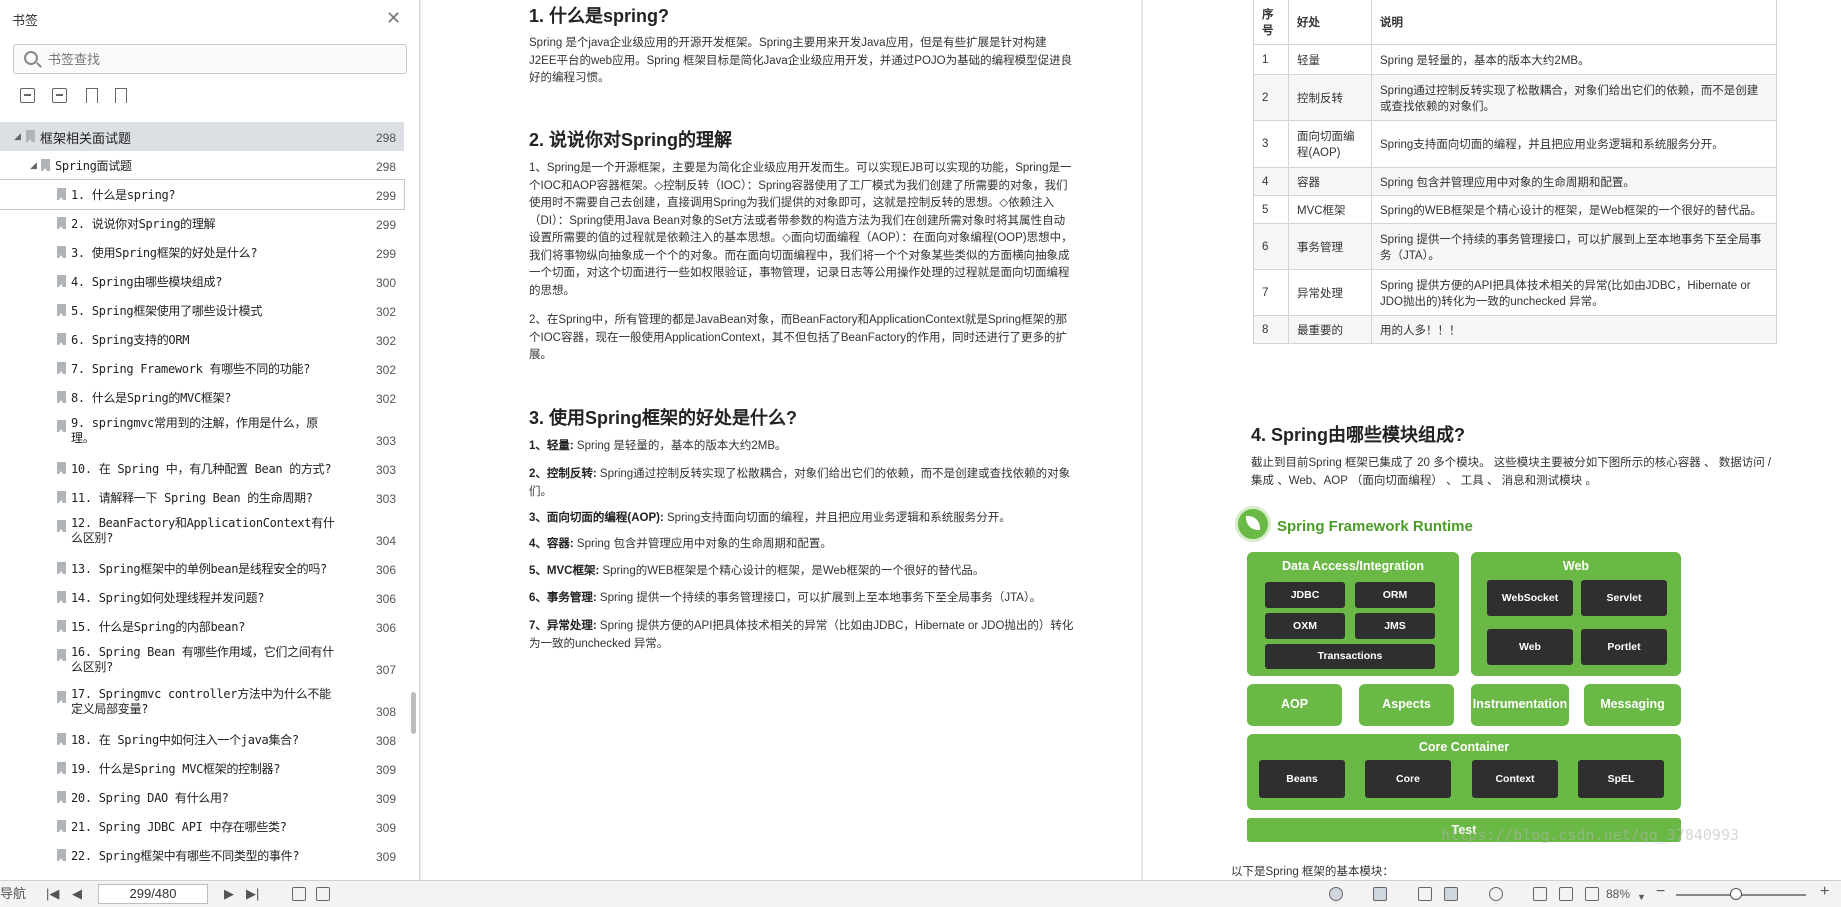 The width and height of the screenshot is (1841, 907). I want to click on close-icon: ✕, so click(393, 18).